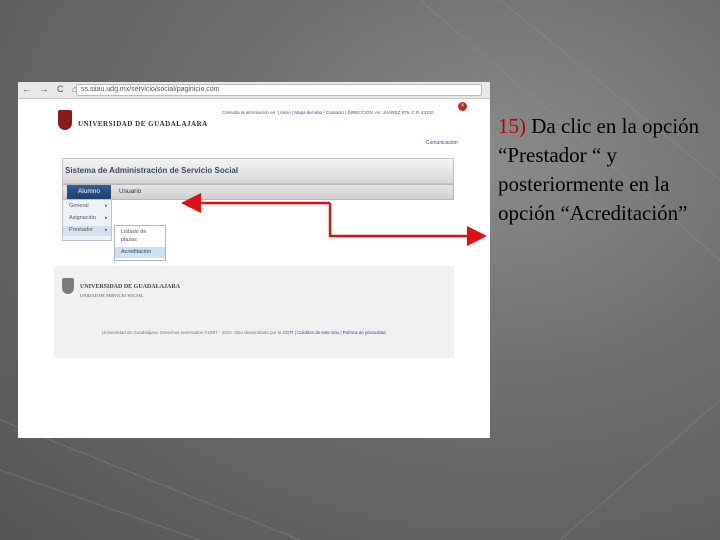  What do you see at coordinates (141, 236) in the screenshot?
I see `submenu-item-listado-plazas: Listado de plazas` at bounding box center [141, 236].